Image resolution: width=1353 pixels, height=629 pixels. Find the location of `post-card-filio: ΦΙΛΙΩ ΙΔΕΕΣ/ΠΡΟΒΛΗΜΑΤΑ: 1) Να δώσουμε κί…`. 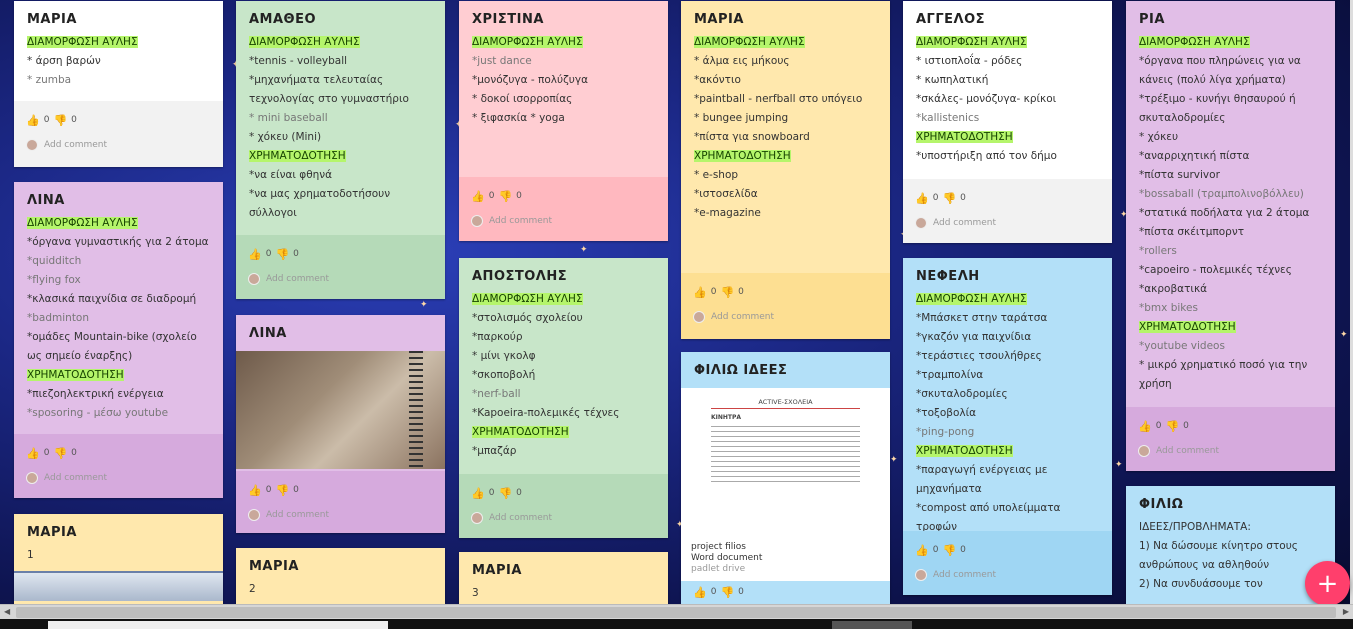

post-card-filio: ΦΙΛΙΩ ΙΔΕΕΣ/ΠΡΟΒΛΗΜΑΤΑ: 1) Να δώσουμε κί… is located at coordinates (1230, 546).